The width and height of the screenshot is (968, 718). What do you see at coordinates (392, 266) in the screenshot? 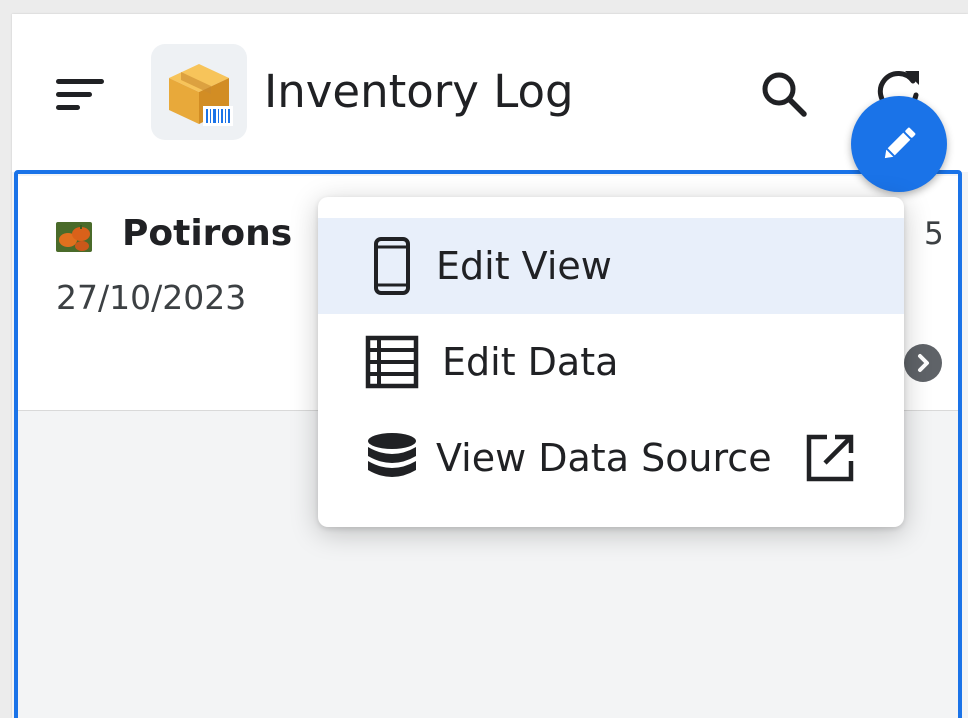
I see `phone-icon` at bounding box center [392, 266].